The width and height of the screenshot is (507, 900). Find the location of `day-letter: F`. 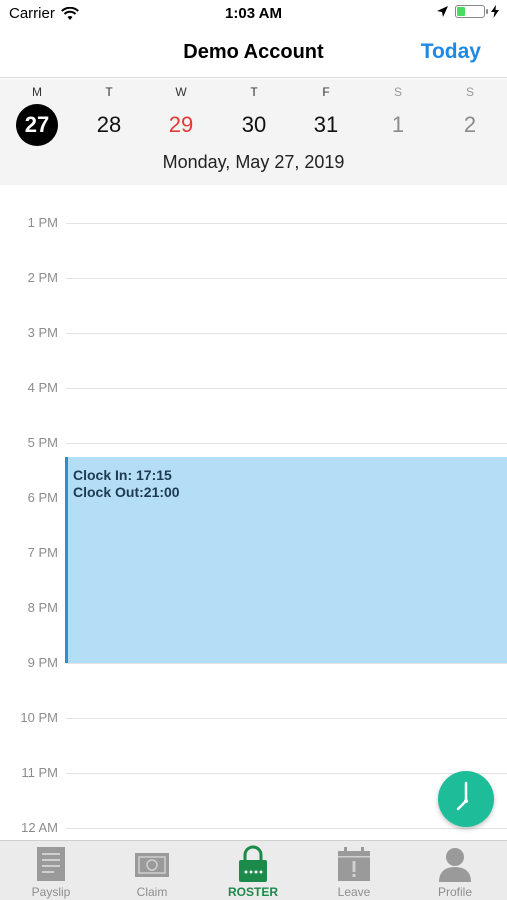

day-letter: F is located at coordinates (326, 92).